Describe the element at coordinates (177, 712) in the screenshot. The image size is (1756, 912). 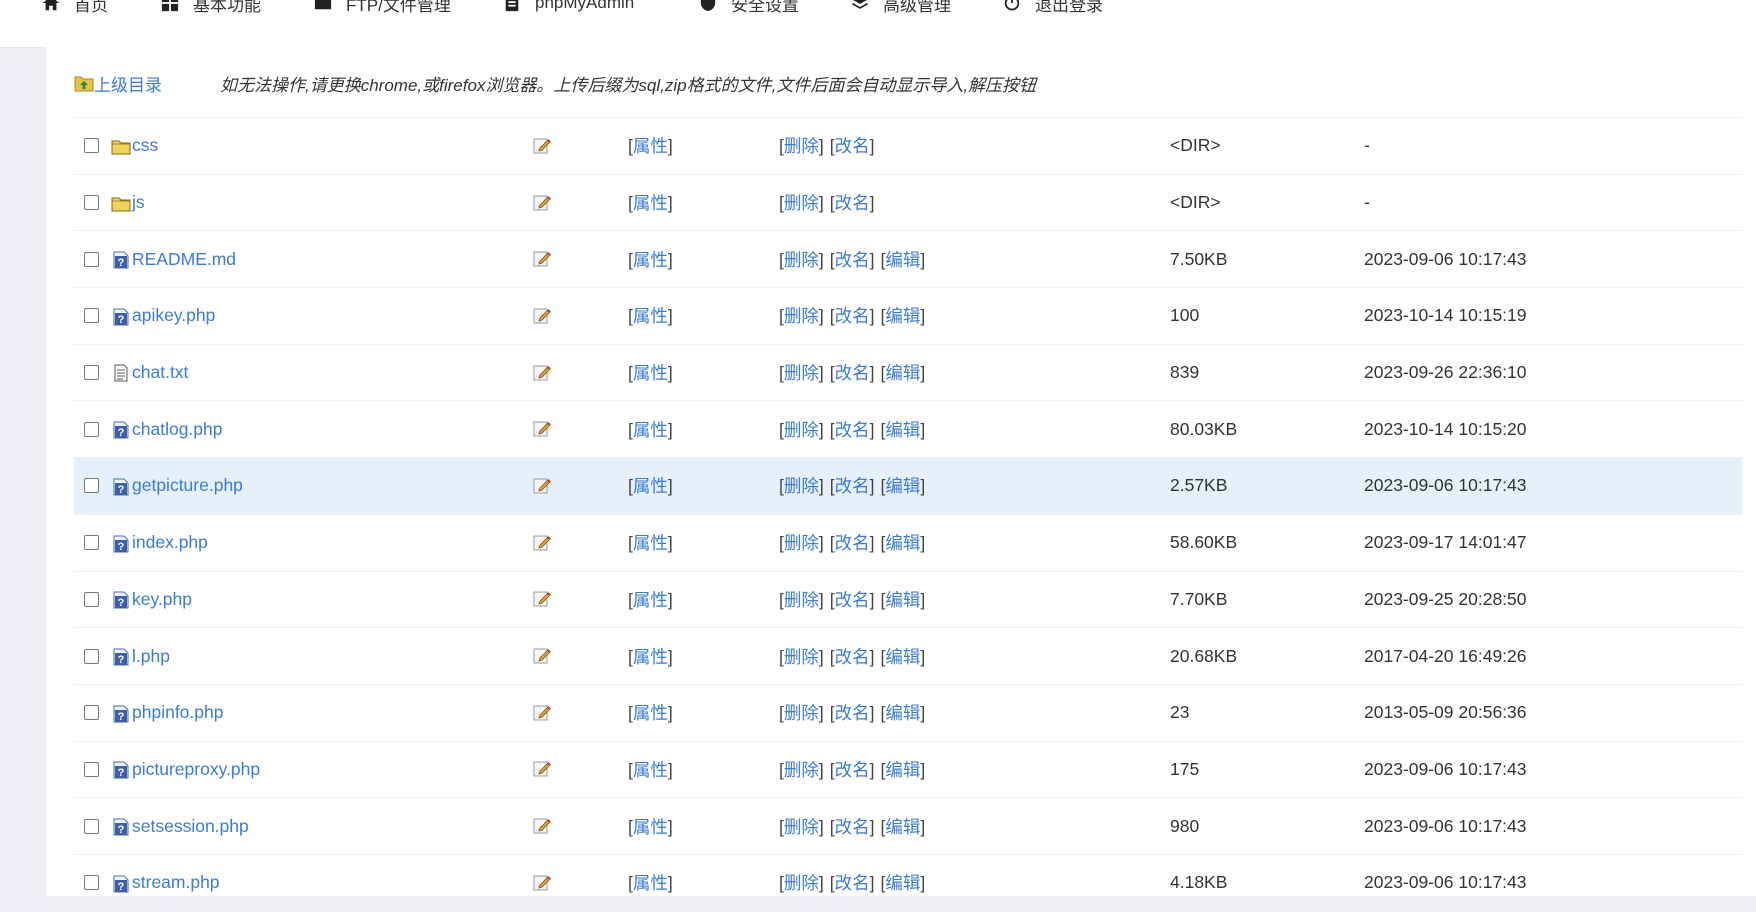
I see `file-name-link: phpinfo.php` at that location.